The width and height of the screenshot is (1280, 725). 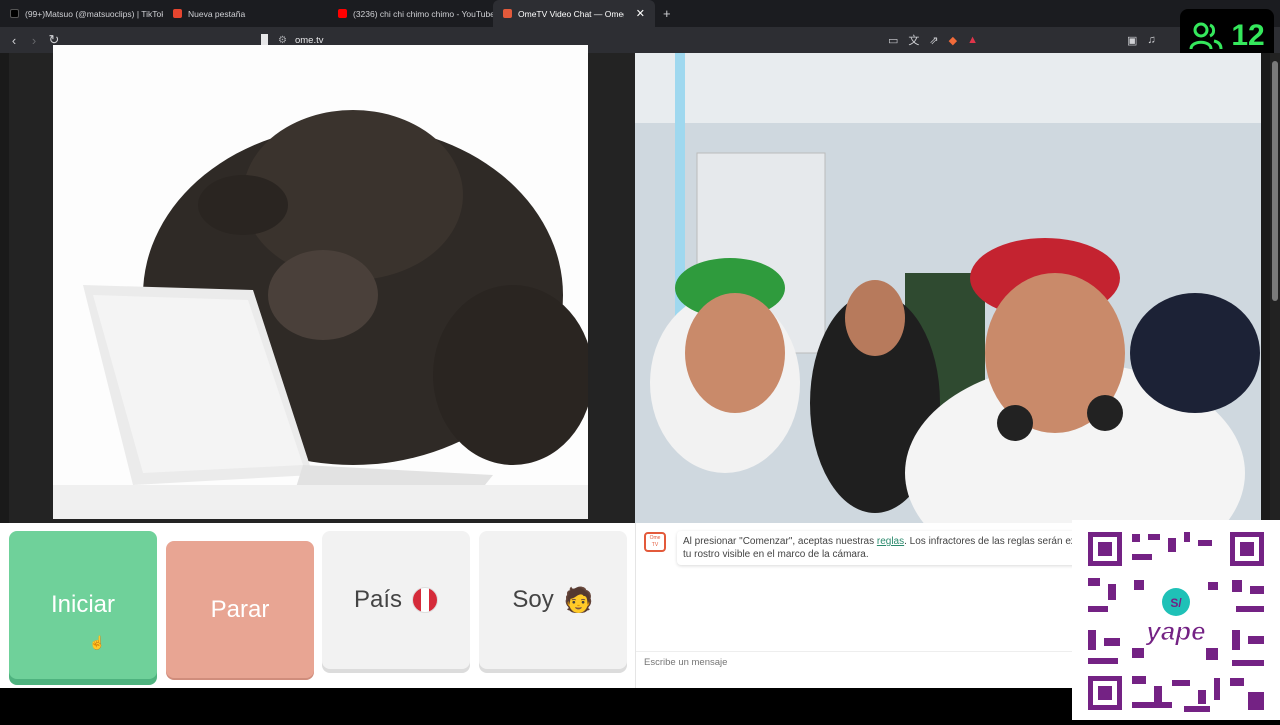 I want to click on viewer-count: 12, so click(x=1248, y=35).